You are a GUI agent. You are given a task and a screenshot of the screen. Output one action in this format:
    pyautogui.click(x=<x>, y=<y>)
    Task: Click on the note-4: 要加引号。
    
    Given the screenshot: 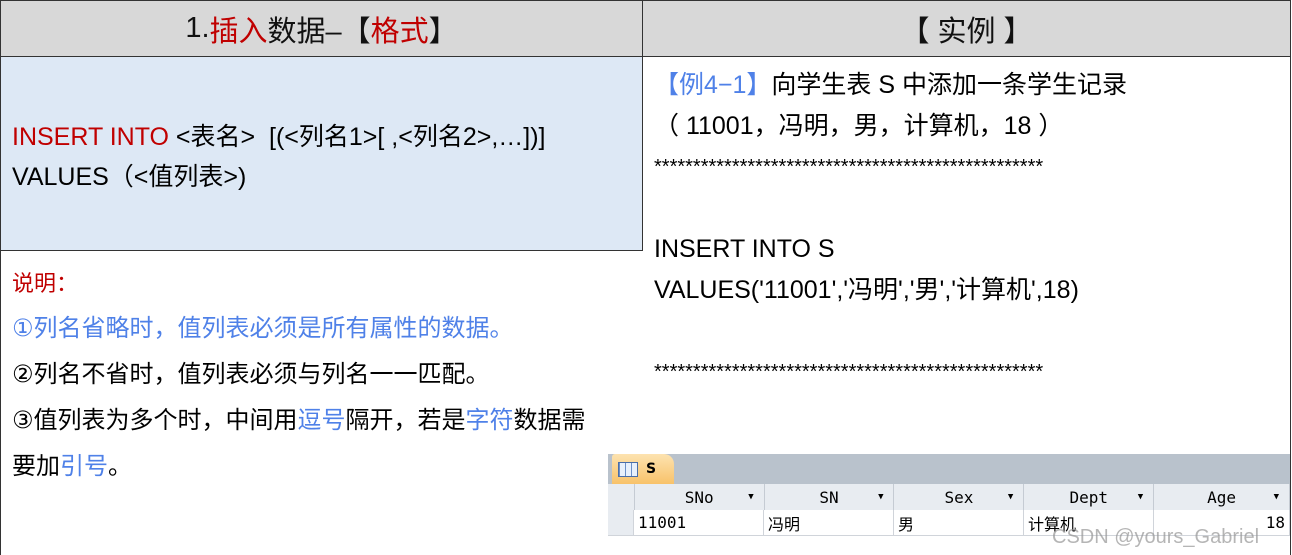 What is the action you would take?
    pyautogui.click(x=327, y=467)
    